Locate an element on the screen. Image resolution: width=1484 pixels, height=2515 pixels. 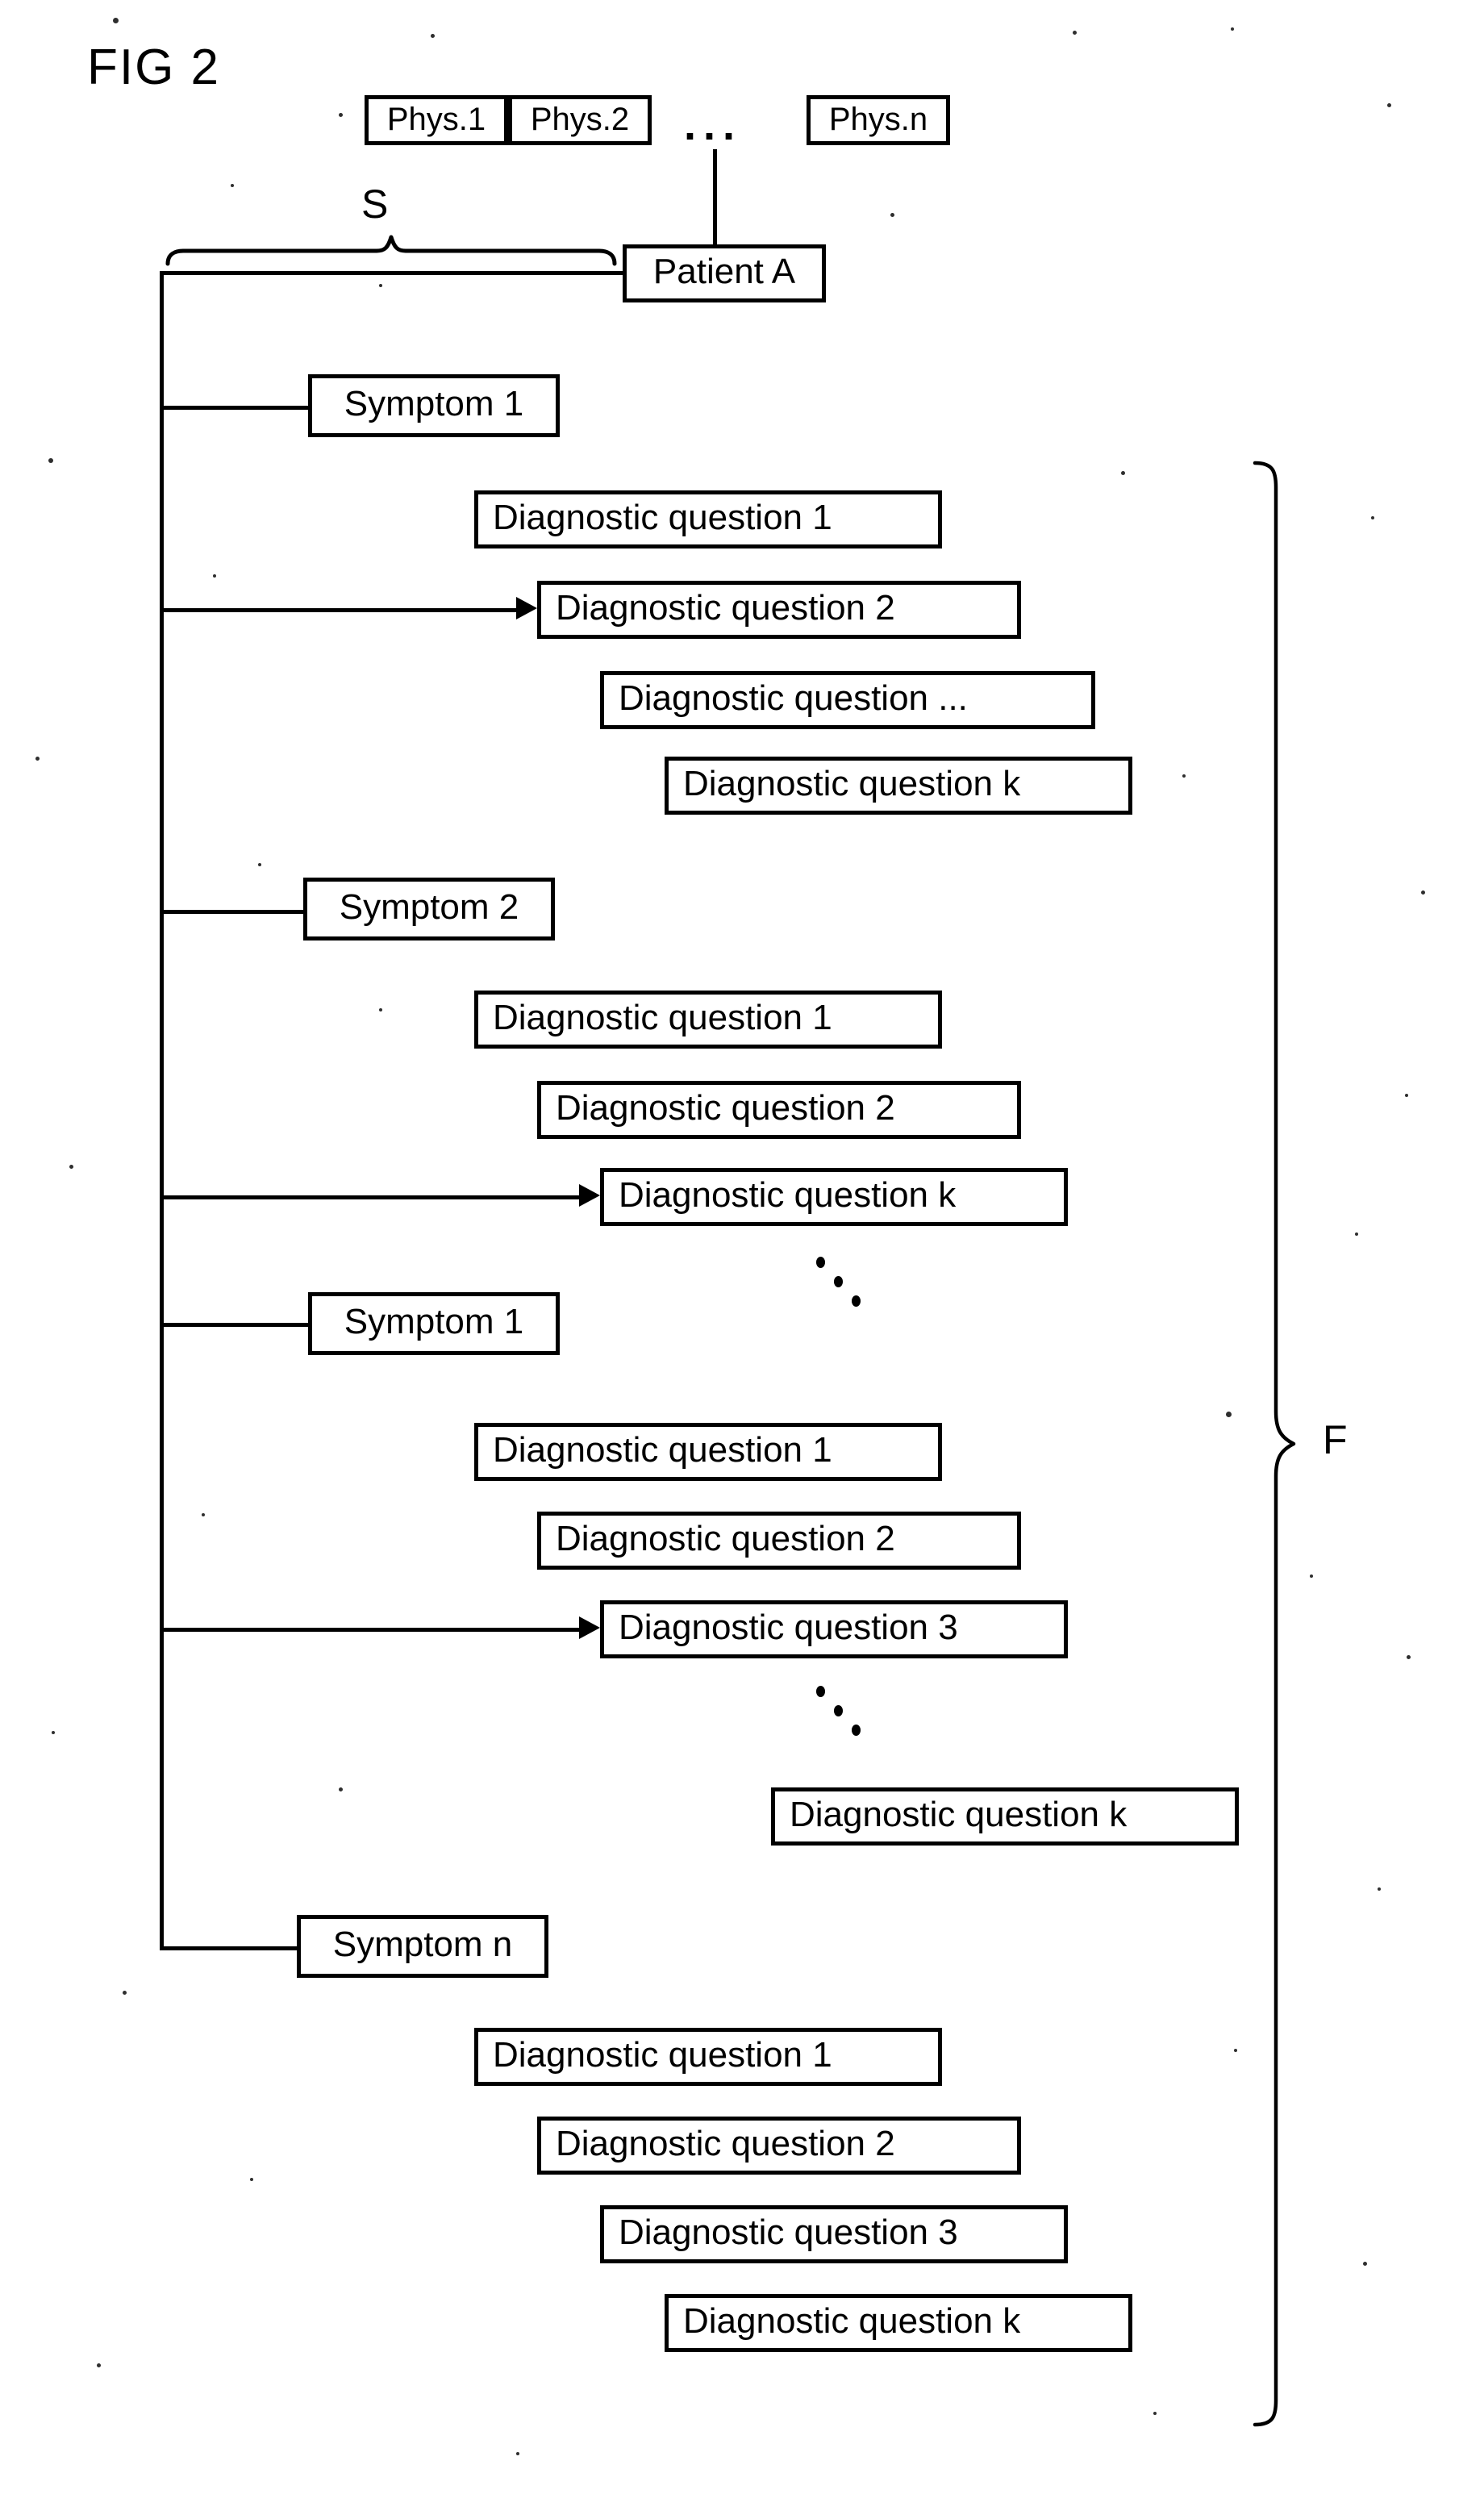
arrow-head-icon-g3 is located at coordinates (589, 1627).